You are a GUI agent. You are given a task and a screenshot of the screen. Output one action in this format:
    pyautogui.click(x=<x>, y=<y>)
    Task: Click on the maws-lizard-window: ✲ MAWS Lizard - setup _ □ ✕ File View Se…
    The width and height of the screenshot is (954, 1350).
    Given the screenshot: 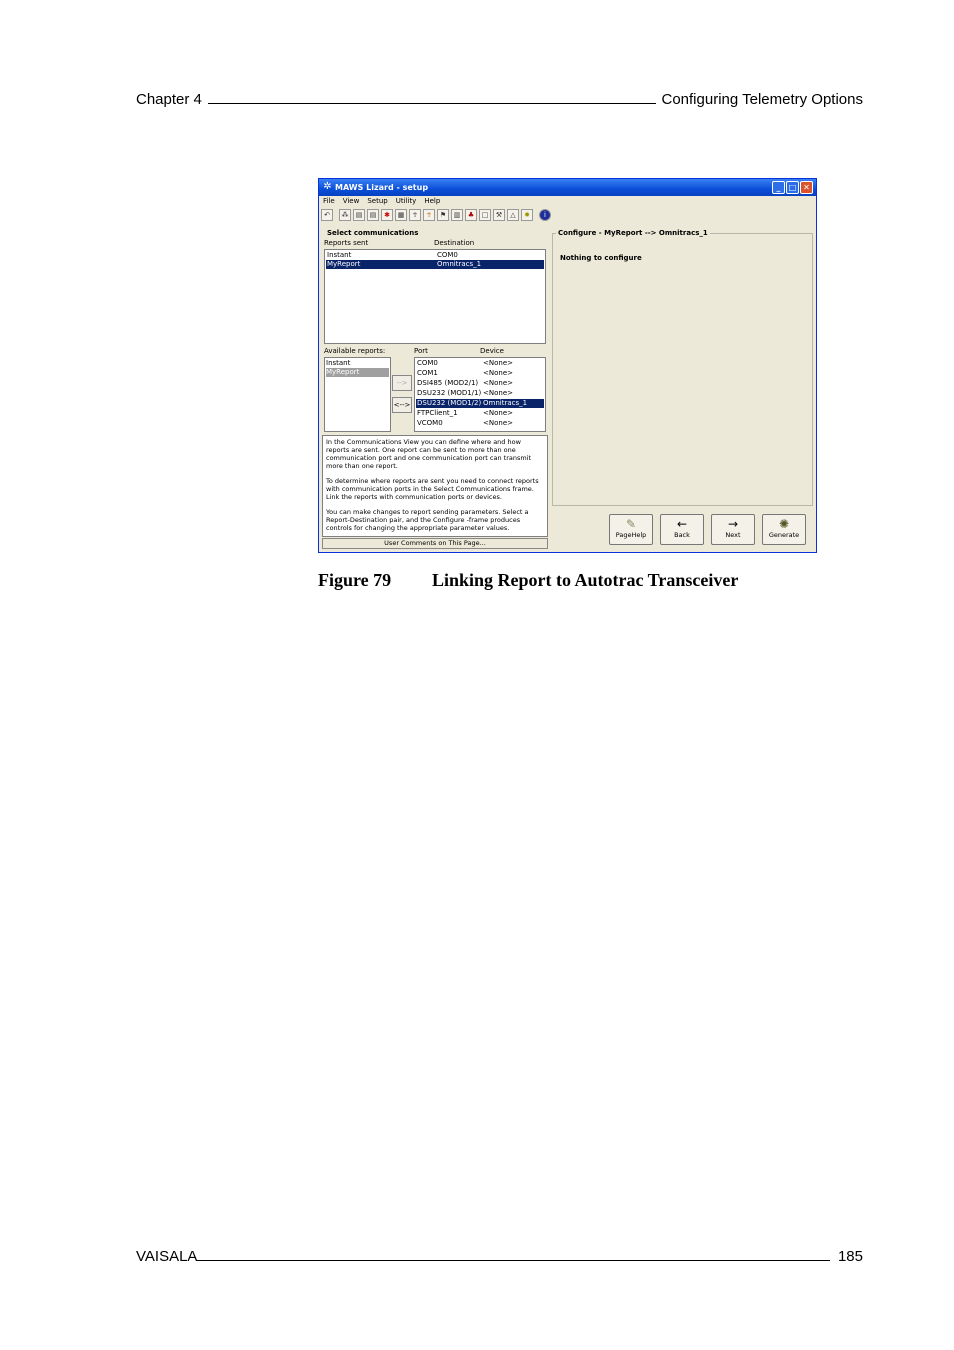 What is the action you would take?
    pyautogui.click(x=567, y=365)
    